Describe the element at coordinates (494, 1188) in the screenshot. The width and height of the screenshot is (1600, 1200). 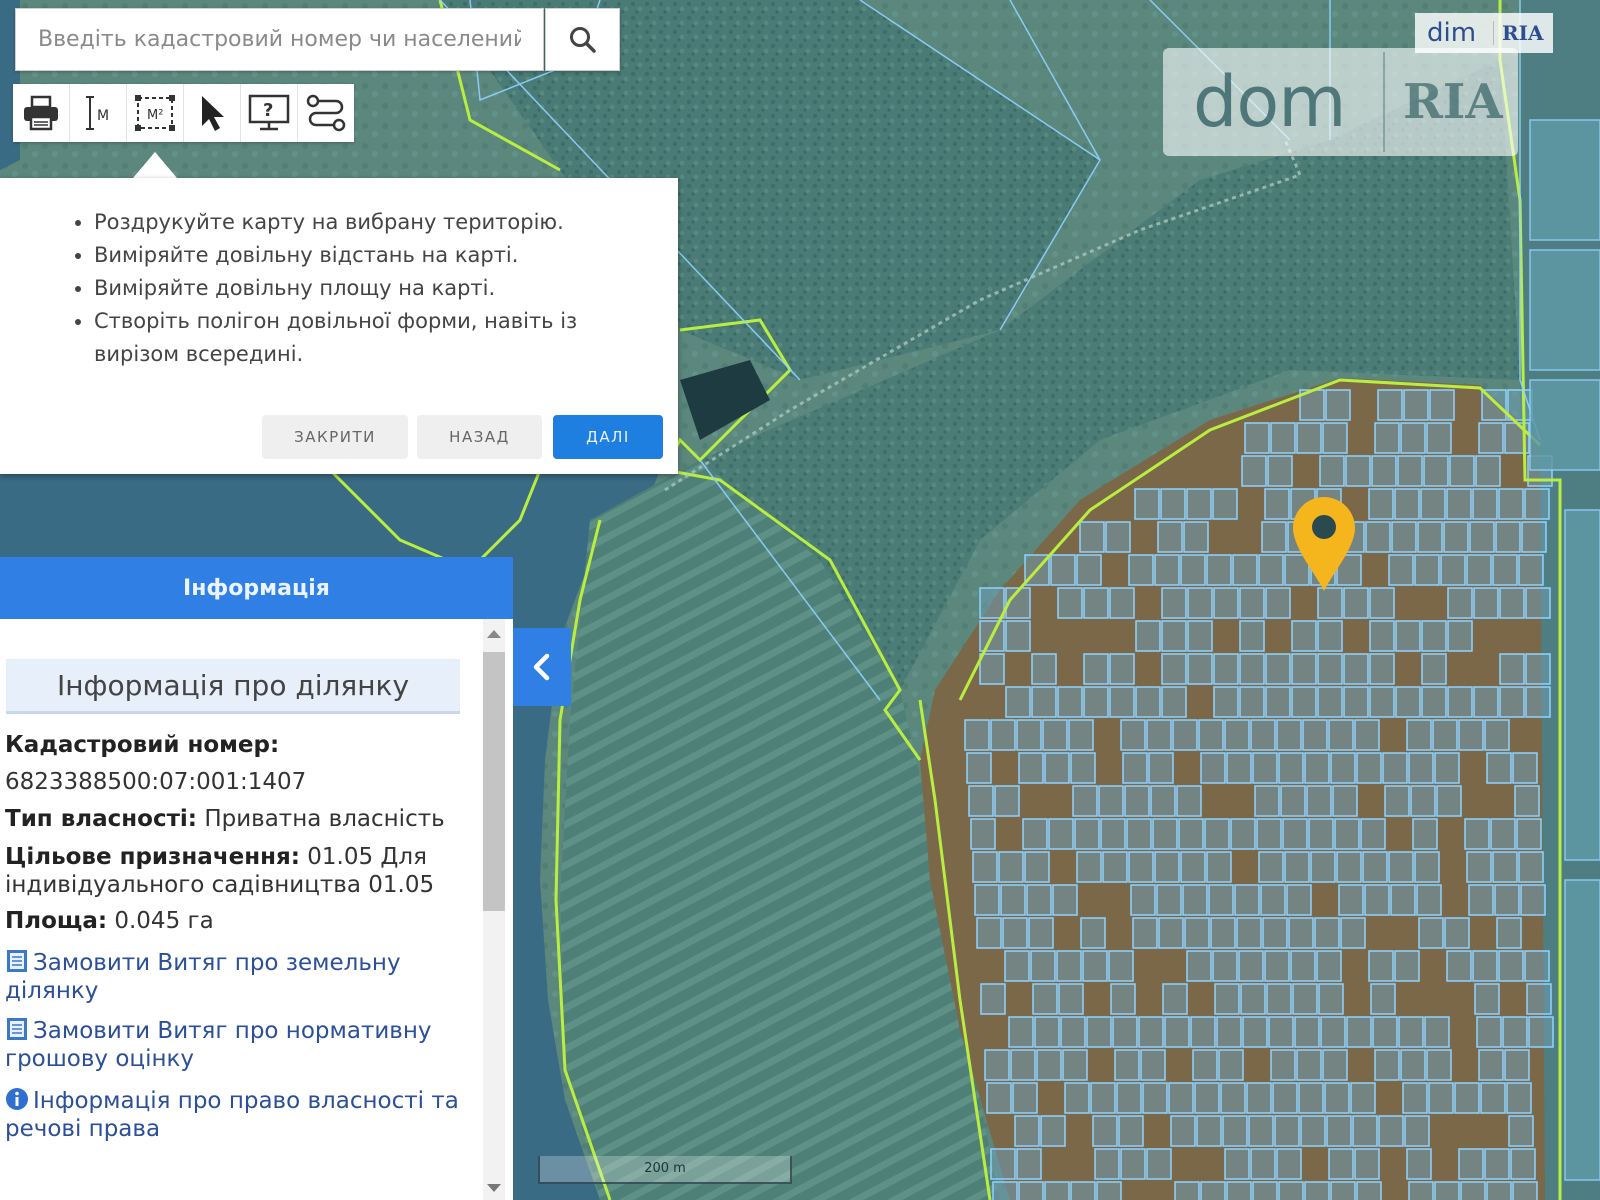
I see `scroll-down-arrow-icon` at that location.